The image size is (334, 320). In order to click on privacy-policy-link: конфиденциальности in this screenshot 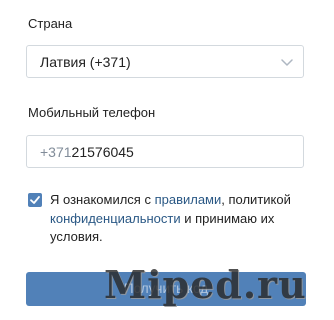, I will do `click(115, 218)`.